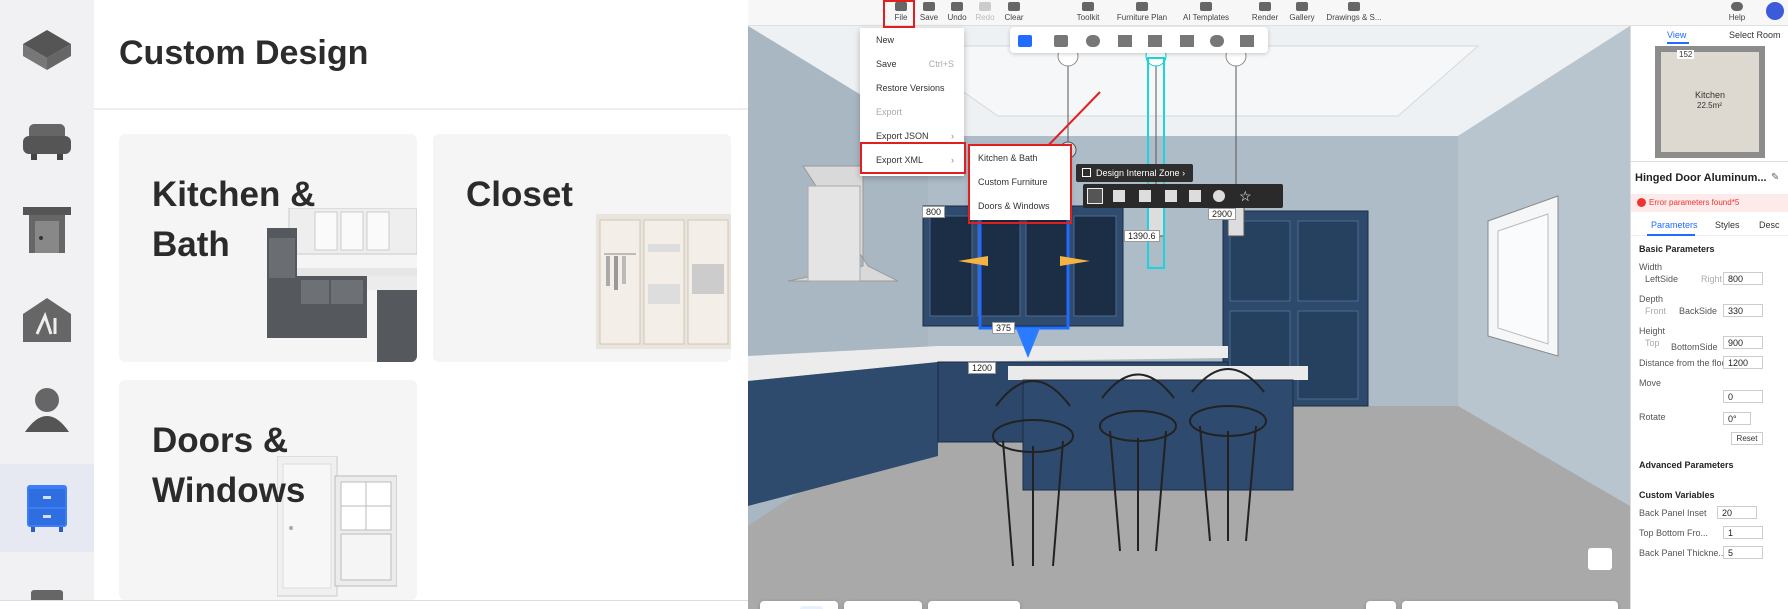 The image size is (1788, 609). I want to click on category-label: Kitchen & Bath, so click(234, 219).